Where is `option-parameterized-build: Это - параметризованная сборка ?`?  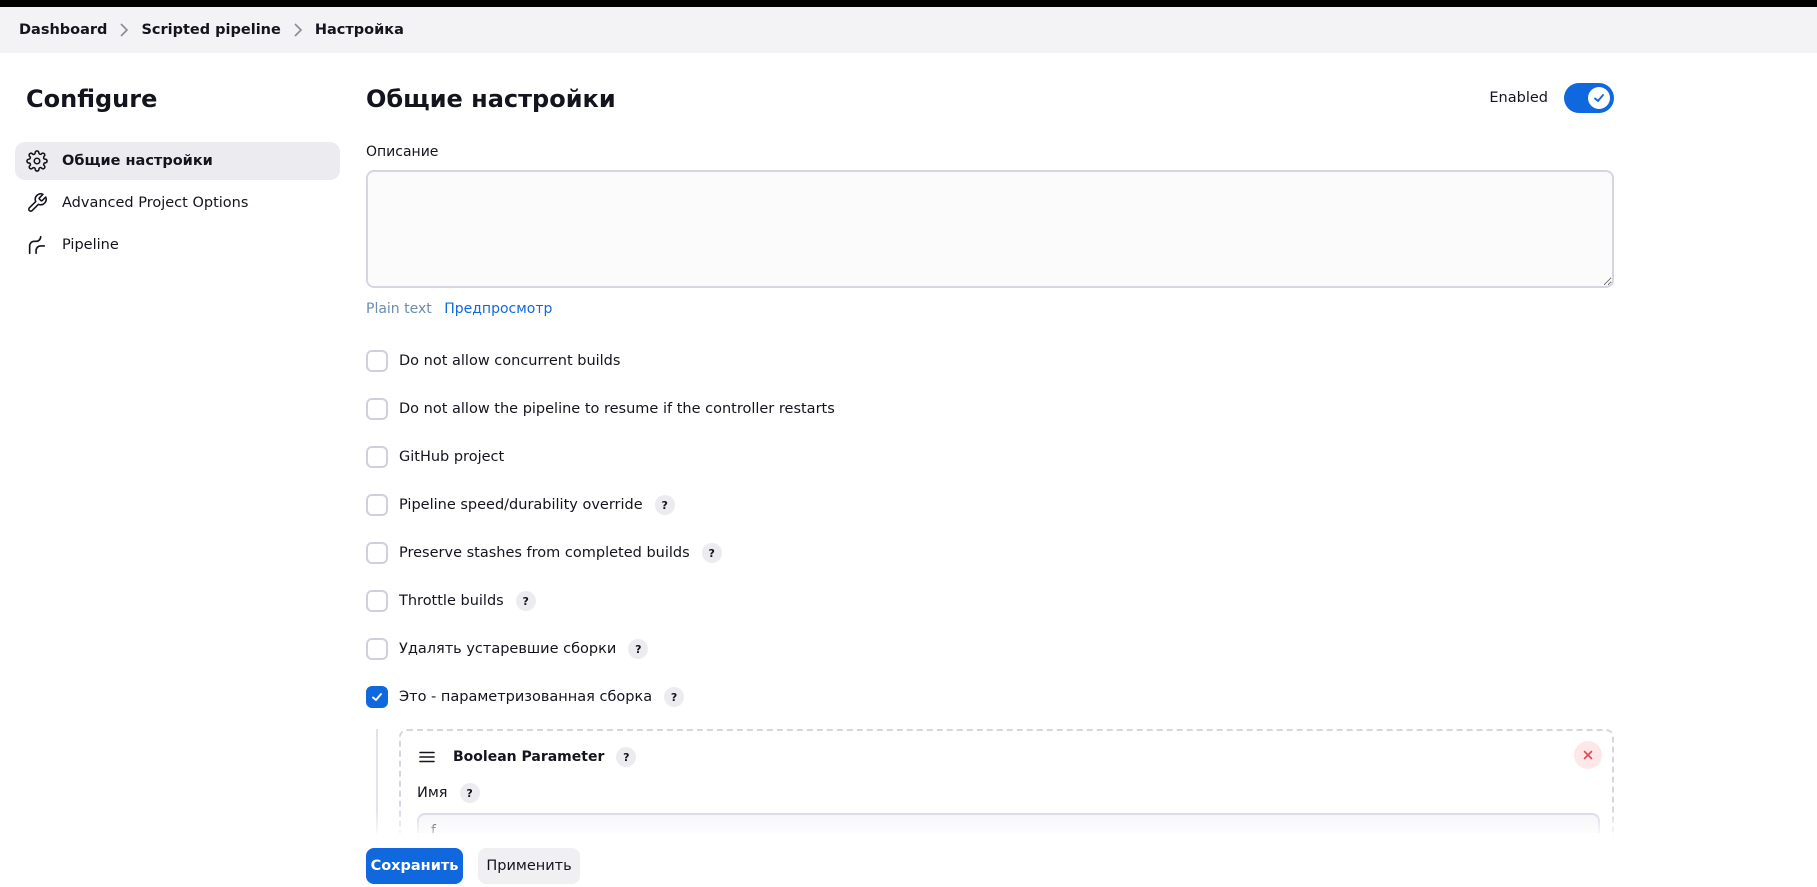
option-parameterized-build: Это - параметризованная сборка ? is located at coordinates (990, 697).